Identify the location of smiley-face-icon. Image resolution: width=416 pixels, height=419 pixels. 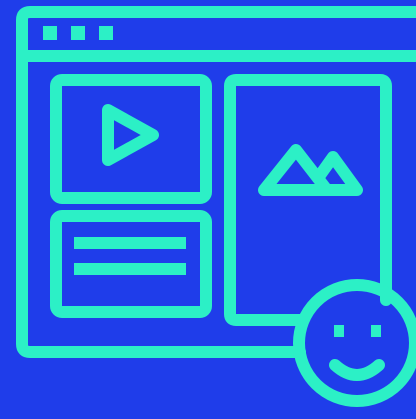
(354, 343).